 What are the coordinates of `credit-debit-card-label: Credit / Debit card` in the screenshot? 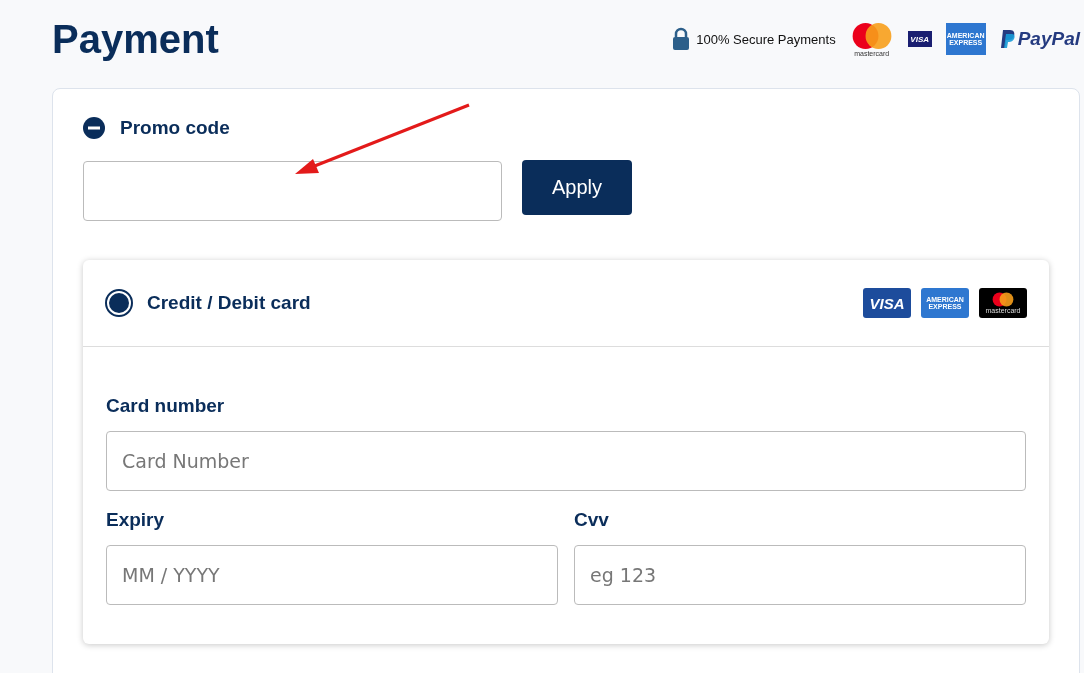 It's located at (229, 303).